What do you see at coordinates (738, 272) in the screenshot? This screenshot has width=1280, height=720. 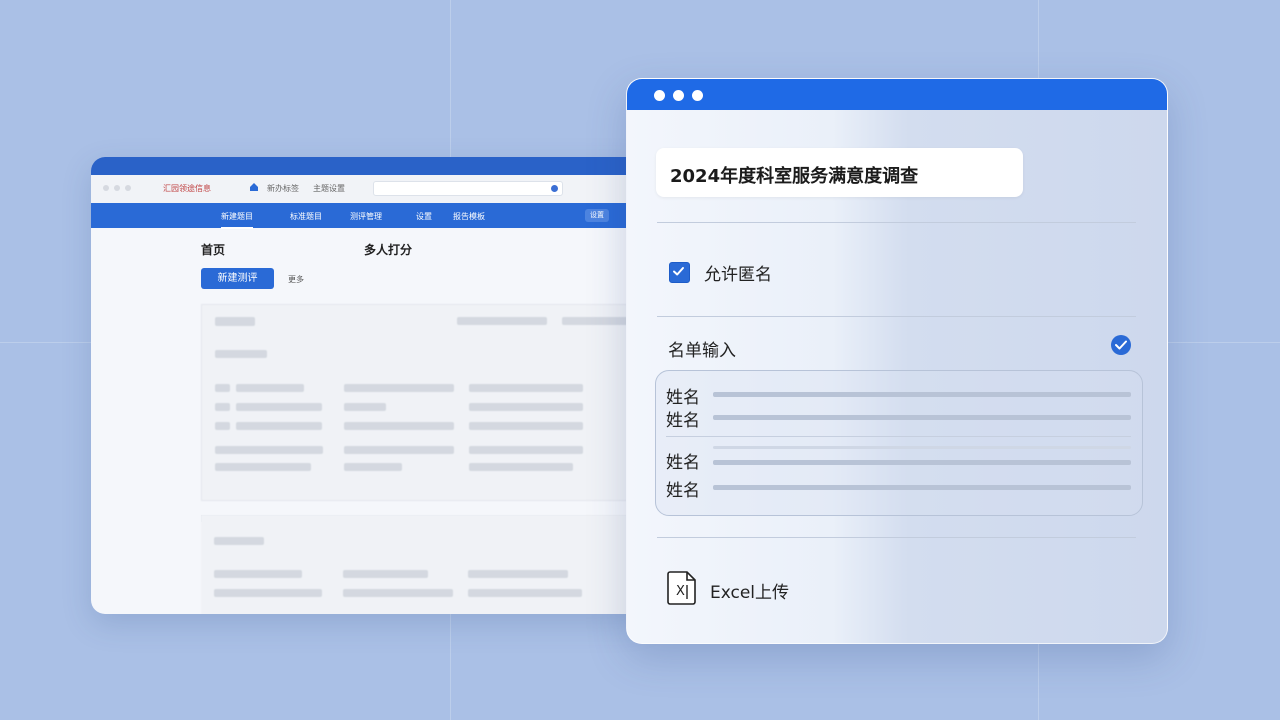 I see `allow-anonymous-label: 允许匿名` at bounding box center [738, 272].